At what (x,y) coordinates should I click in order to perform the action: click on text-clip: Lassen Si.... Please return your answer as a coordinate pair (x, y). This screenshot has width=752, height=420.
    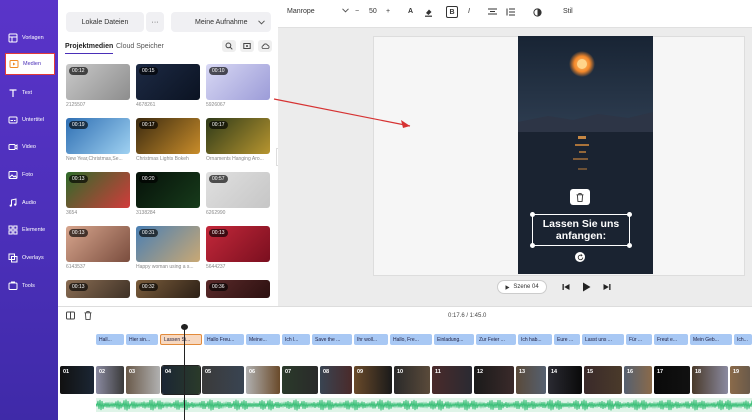
    Looking at the image, I should click on (181, 339).